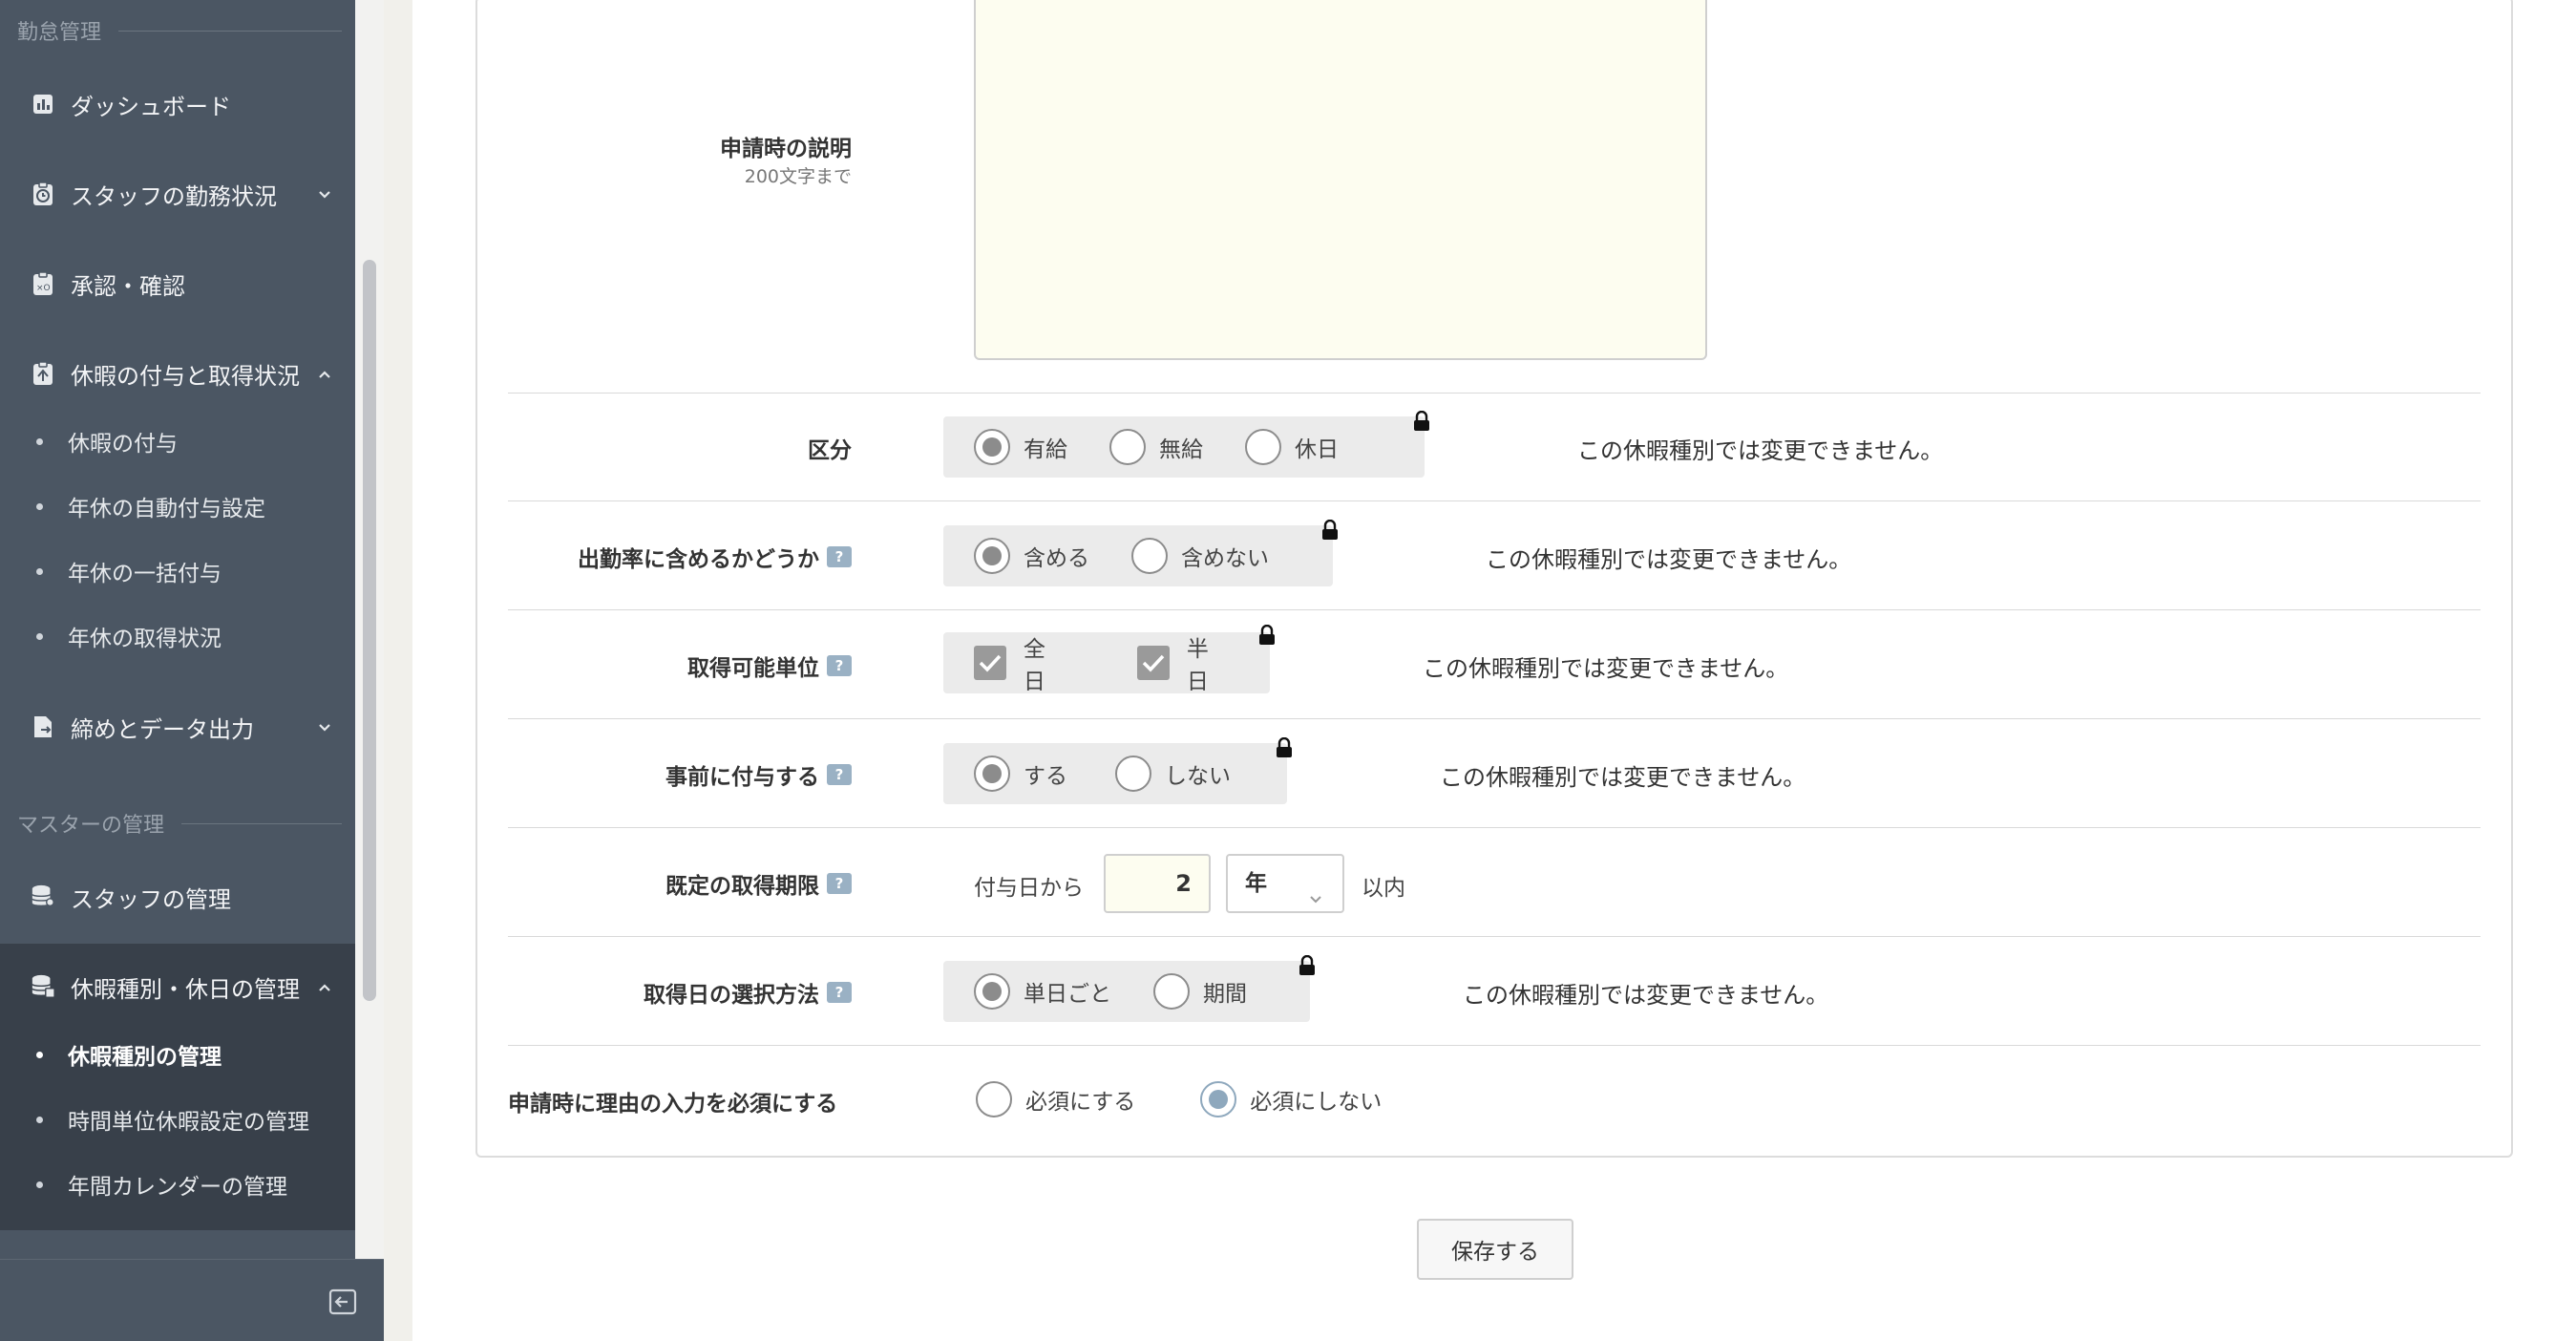 The width and height of the screenshot is (2576, 1341). Describe the element at coordinates (673, 1104) in the screenshot. I see `reason-required-label: 申請時に理由の入力を必須にする` at that location.